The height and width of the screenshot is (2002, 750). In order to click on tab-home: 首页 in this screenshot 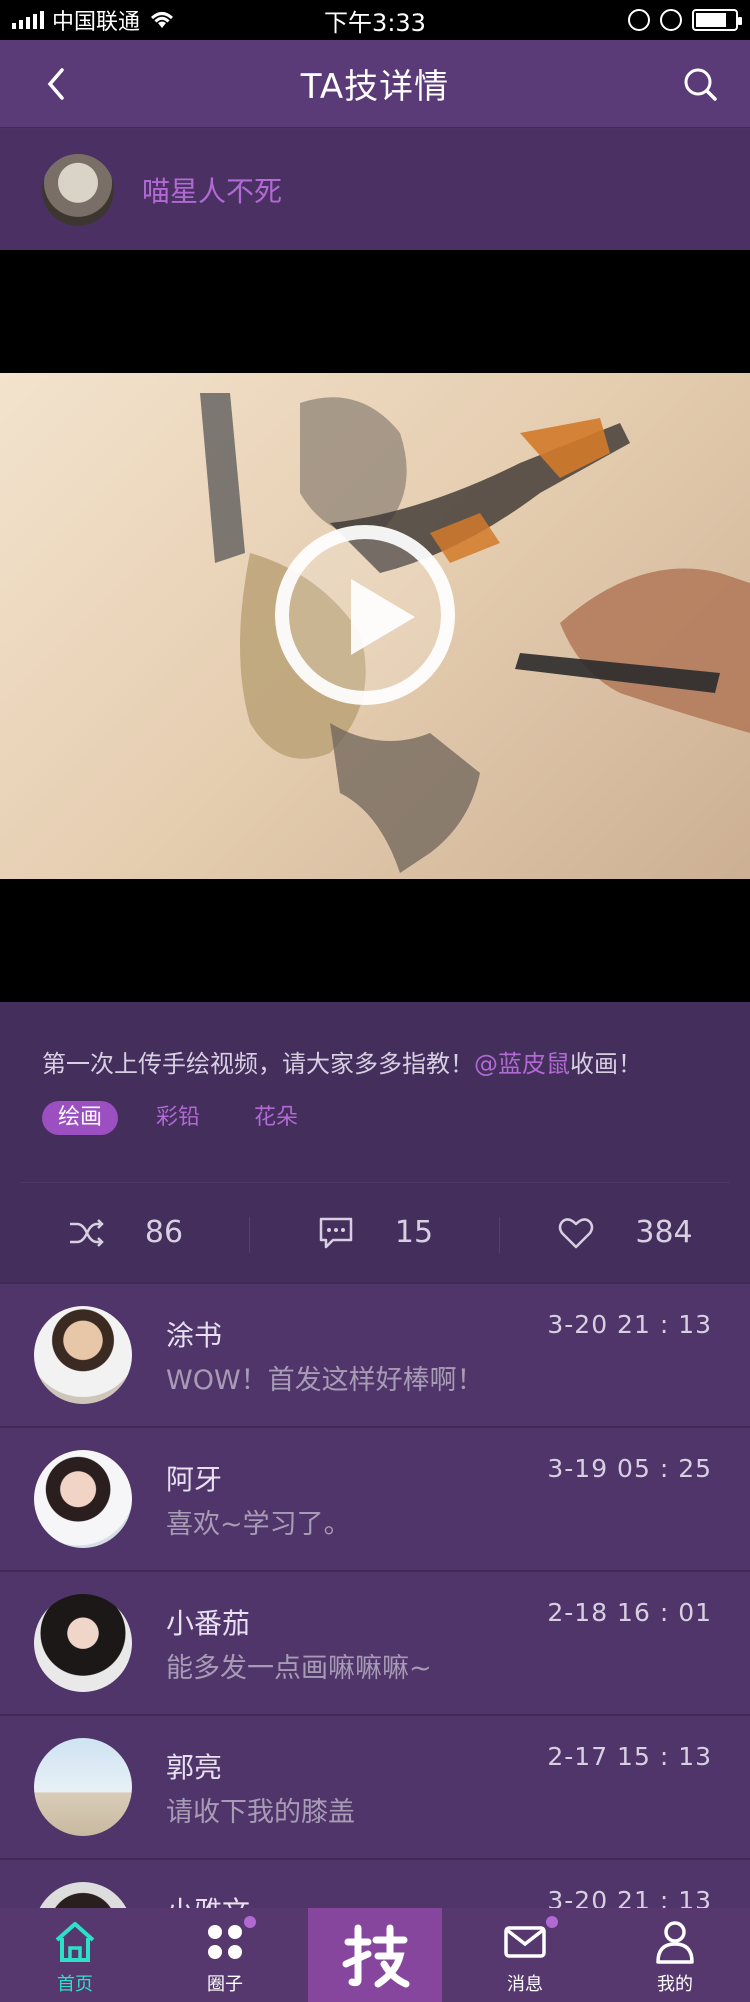, I will do `click(75, 1955)`.